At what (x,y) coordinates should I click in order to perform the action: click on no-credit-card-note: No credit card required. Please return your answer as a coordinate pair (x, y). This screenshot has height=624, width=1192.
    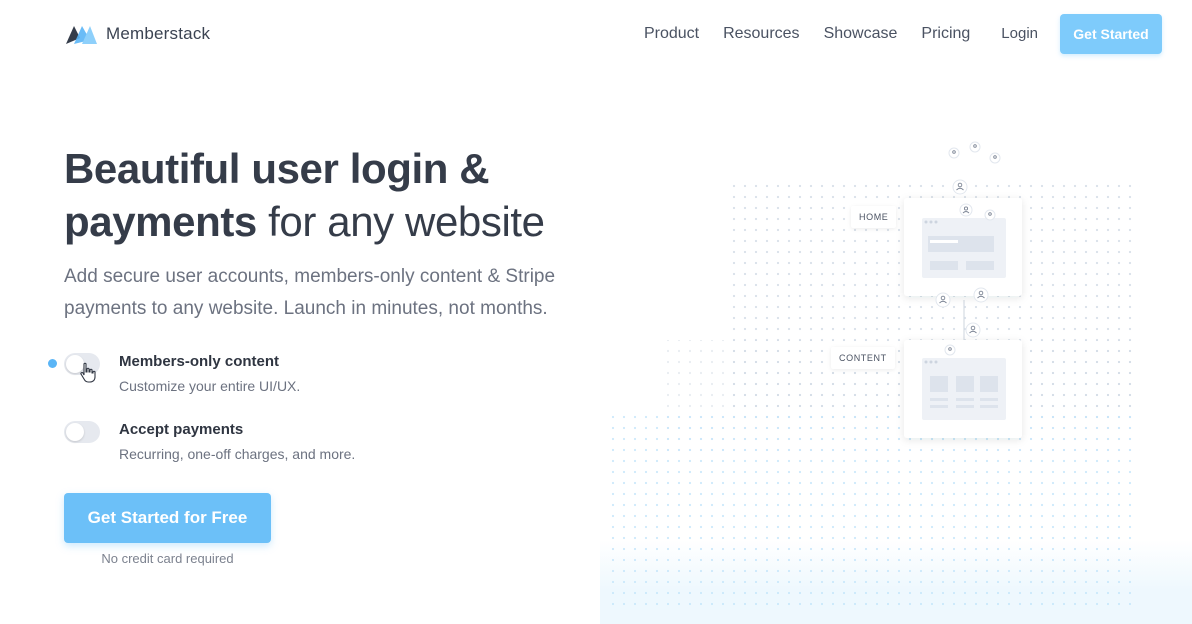
    Looking at the image, I should click on (167, 558).